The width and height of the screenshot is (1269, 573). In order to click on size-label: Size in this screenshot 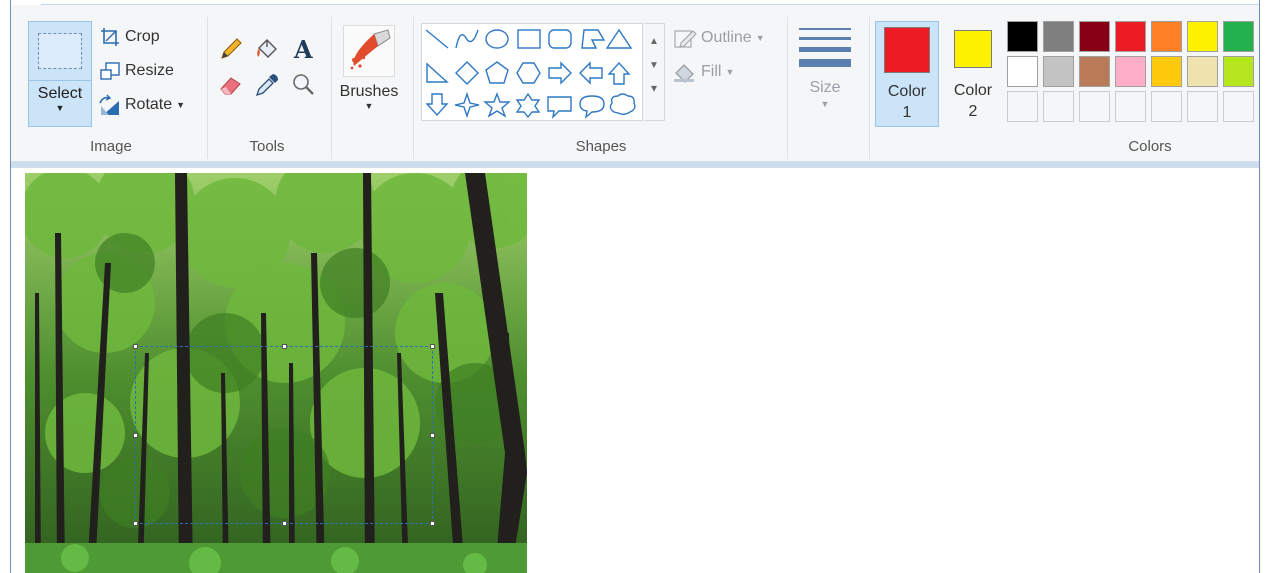, I will do `click(825, 87)`.